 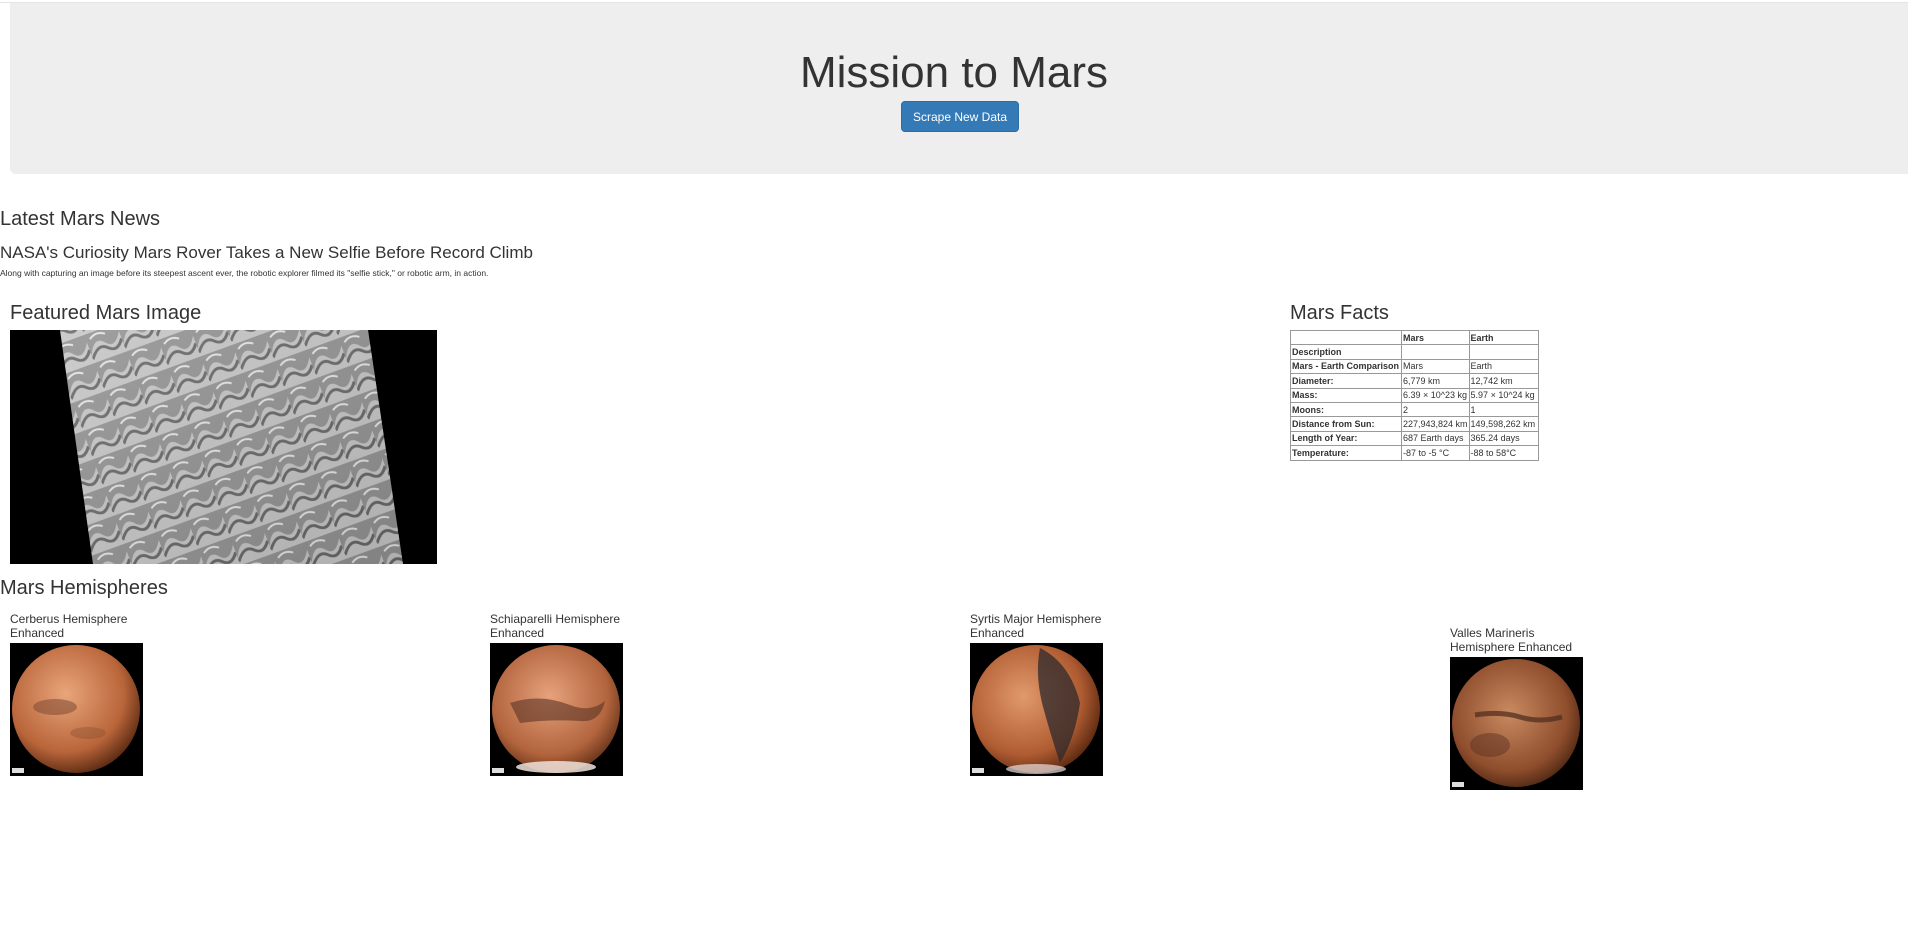 What do you see at coordinates (1346, 352) in the screenshot?
I see `table-index-label: Description` at bounding box center [1346, 352].